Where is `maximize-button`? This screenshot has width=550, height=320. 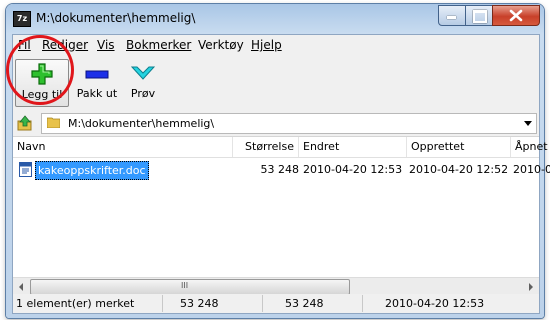
maximize-button is located at coordinates (479, 15).